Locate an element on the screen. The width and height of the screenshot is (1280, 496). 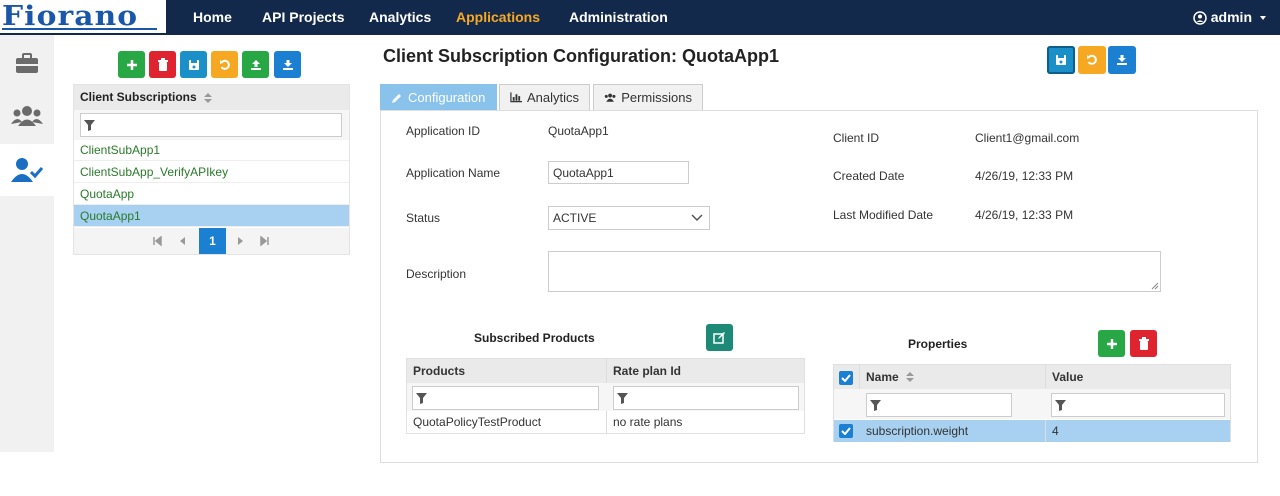
grid-filter-input is located at coordinates (211, 125).